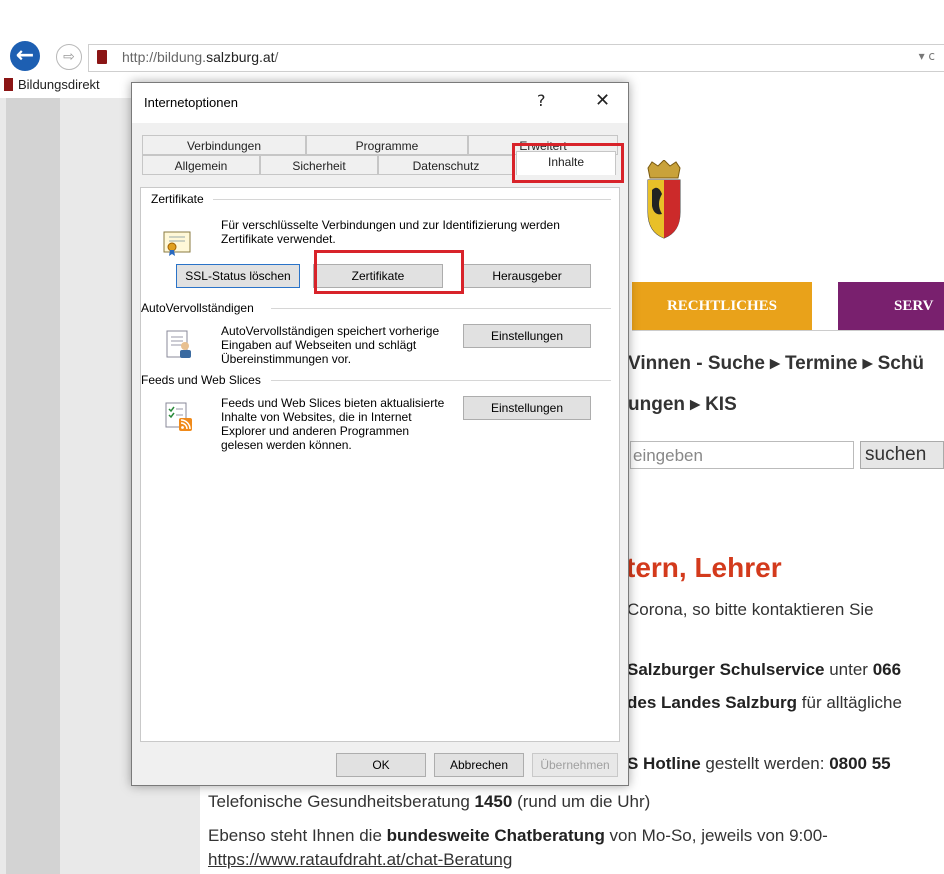 Image resolution: width=944 pixels, height=874 pixels. What do you see at coordinates (446, 165) in the screenshot?
I see `tab-datenschutz: Datenschutz` at bounding box center [446, 165].